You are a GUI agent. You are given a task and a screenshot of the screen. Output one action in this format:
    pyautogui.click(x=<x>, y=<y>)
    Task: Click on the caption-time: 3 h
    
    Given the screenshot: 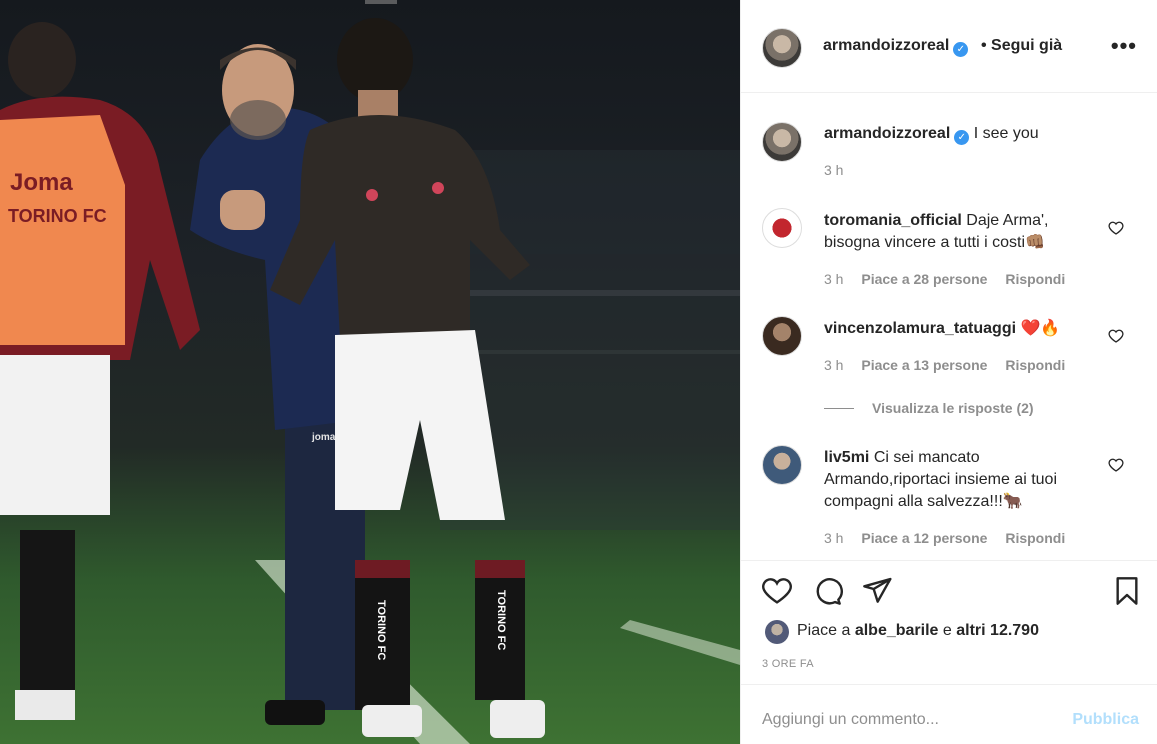 What is the action you would take?
    pyautogui.click(x=833, y=170)
    